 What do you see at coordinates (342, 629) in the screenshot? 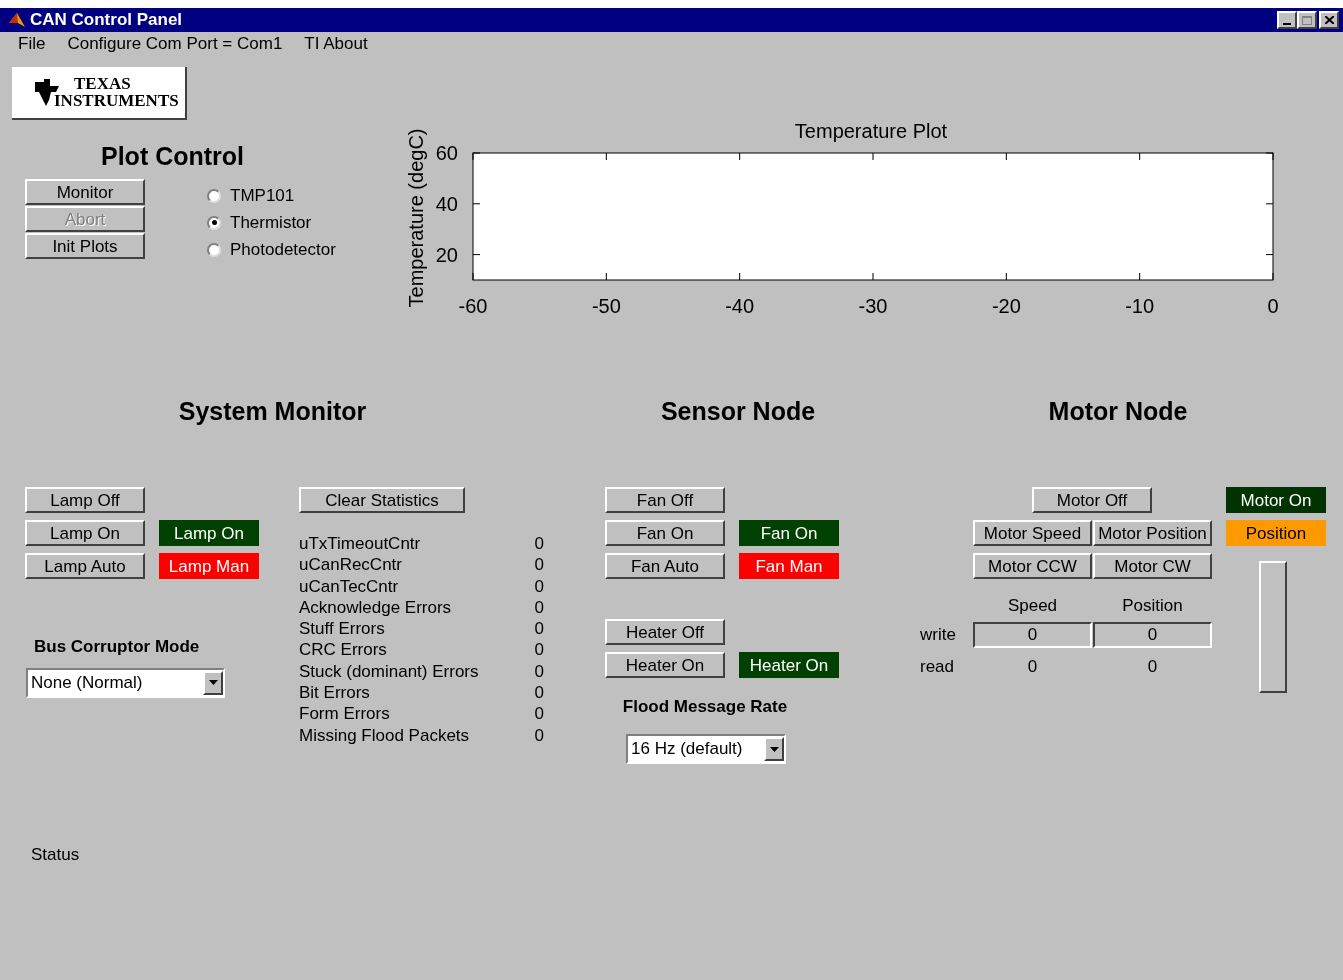
I see `stat-name: Stuff Errors` at bounding box center [342, 629].